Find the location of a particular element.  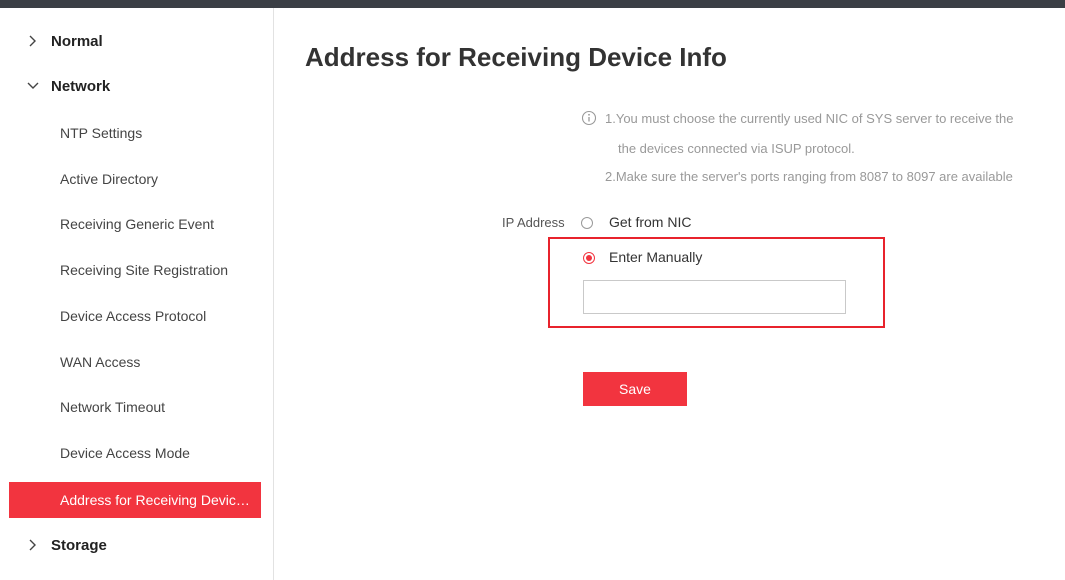

sidebar-group-normal: Normal is located at coordinates (136, 41).